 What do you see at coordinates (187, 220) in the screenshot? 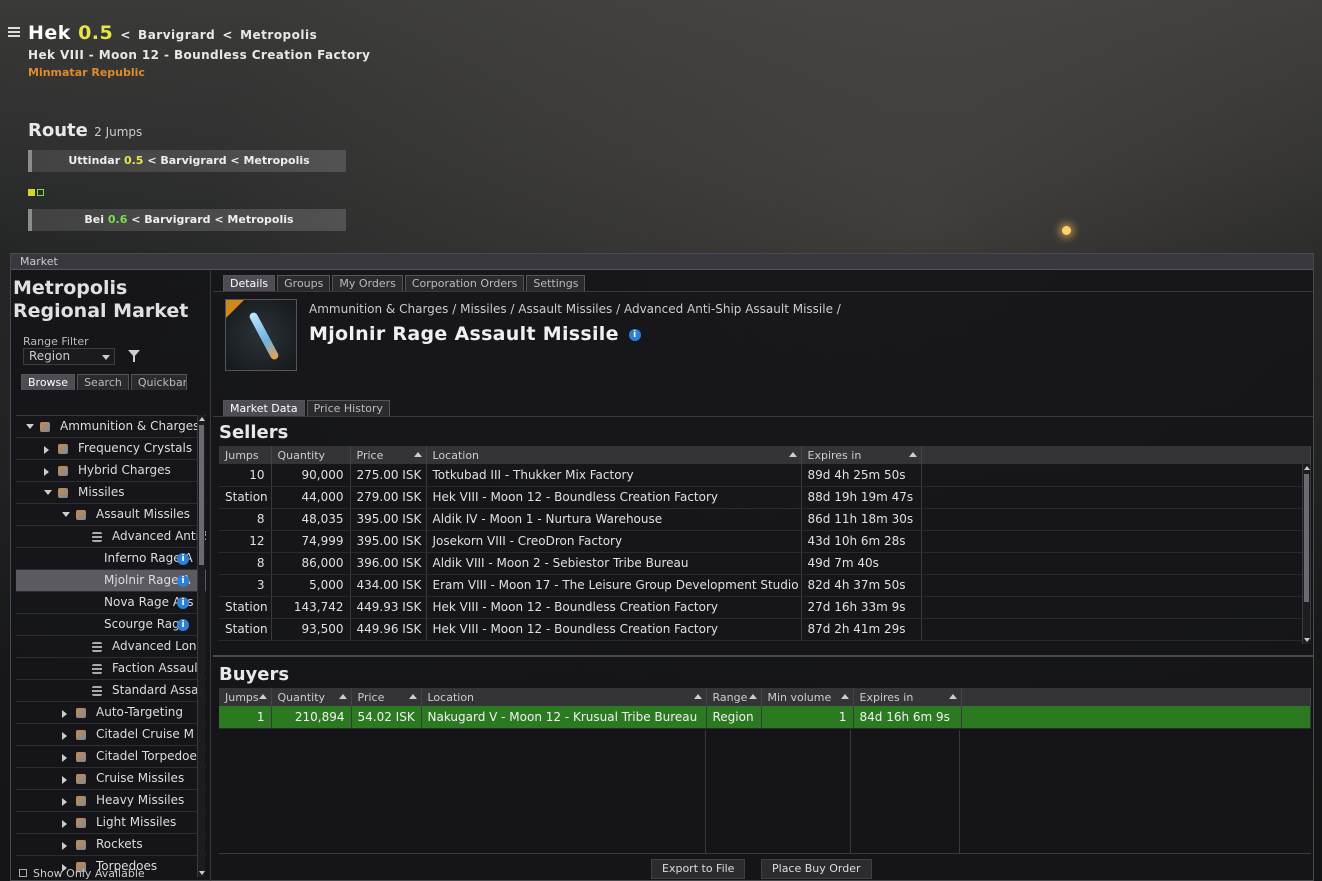
I see `route-destination: Bei 0.6 < Barvigrard < Metropolis` at bounding box center [187, 220].